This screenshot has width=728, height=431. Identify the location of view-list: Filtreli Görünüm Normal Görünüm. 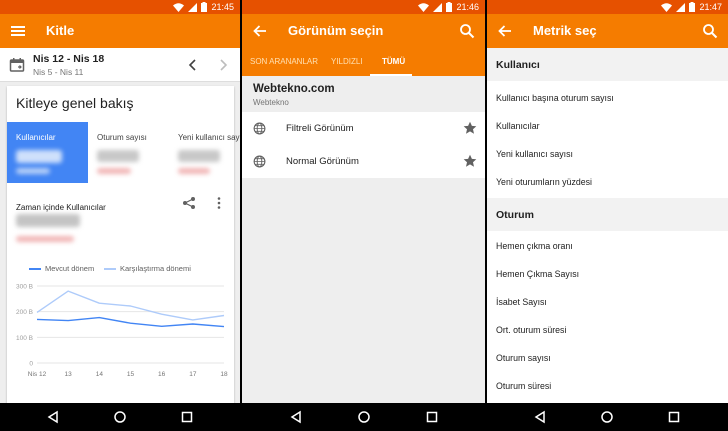
(363, 145).